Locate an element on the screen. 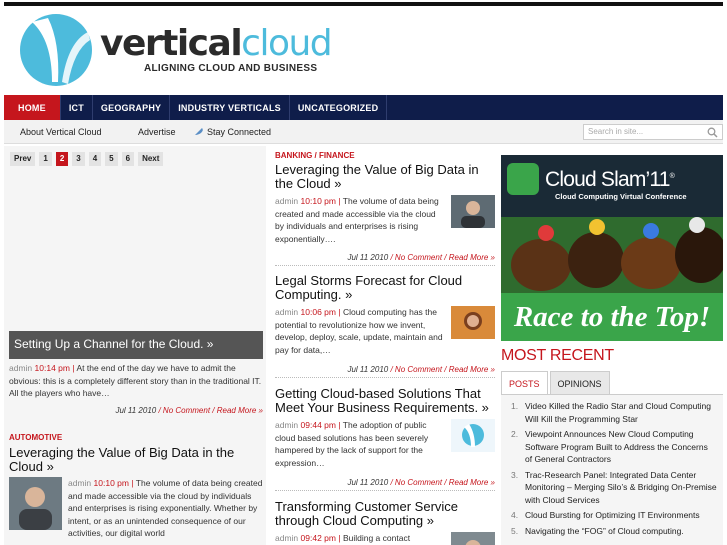  nav-item-ict: ICT is located at coordinates (77, 107).